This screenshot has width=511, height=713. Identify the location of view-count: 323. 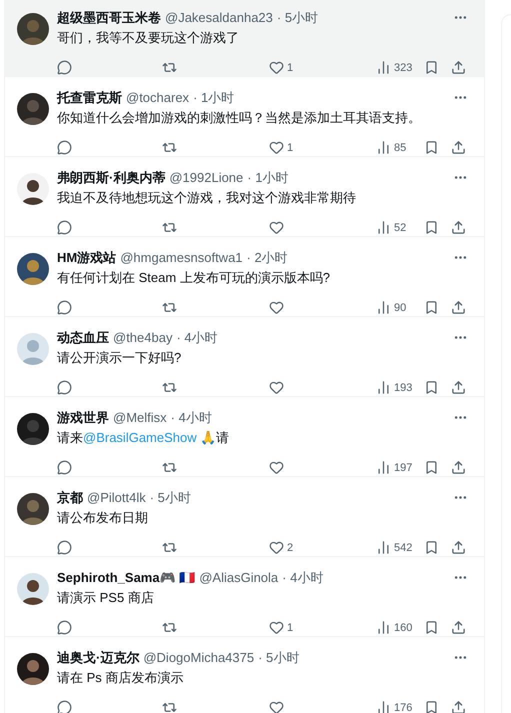
(403, 68).